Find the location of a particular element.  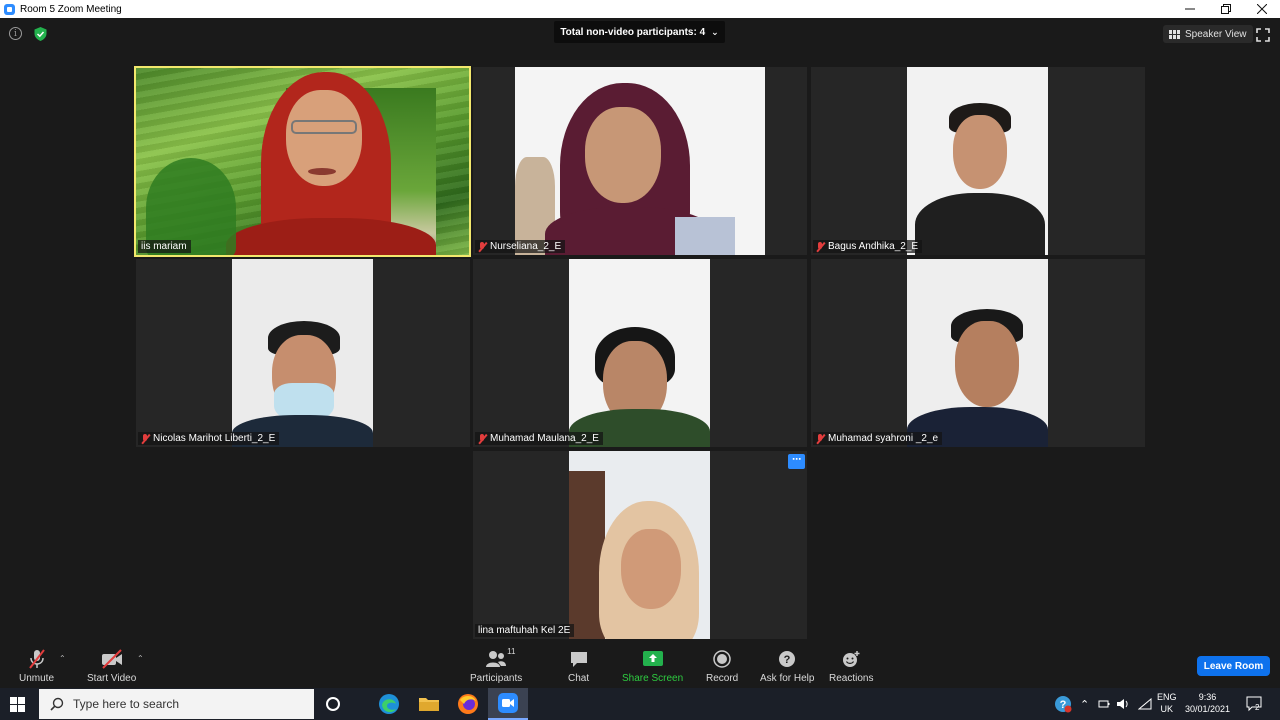

help-icon: ? is located at coordinates (787, 659).